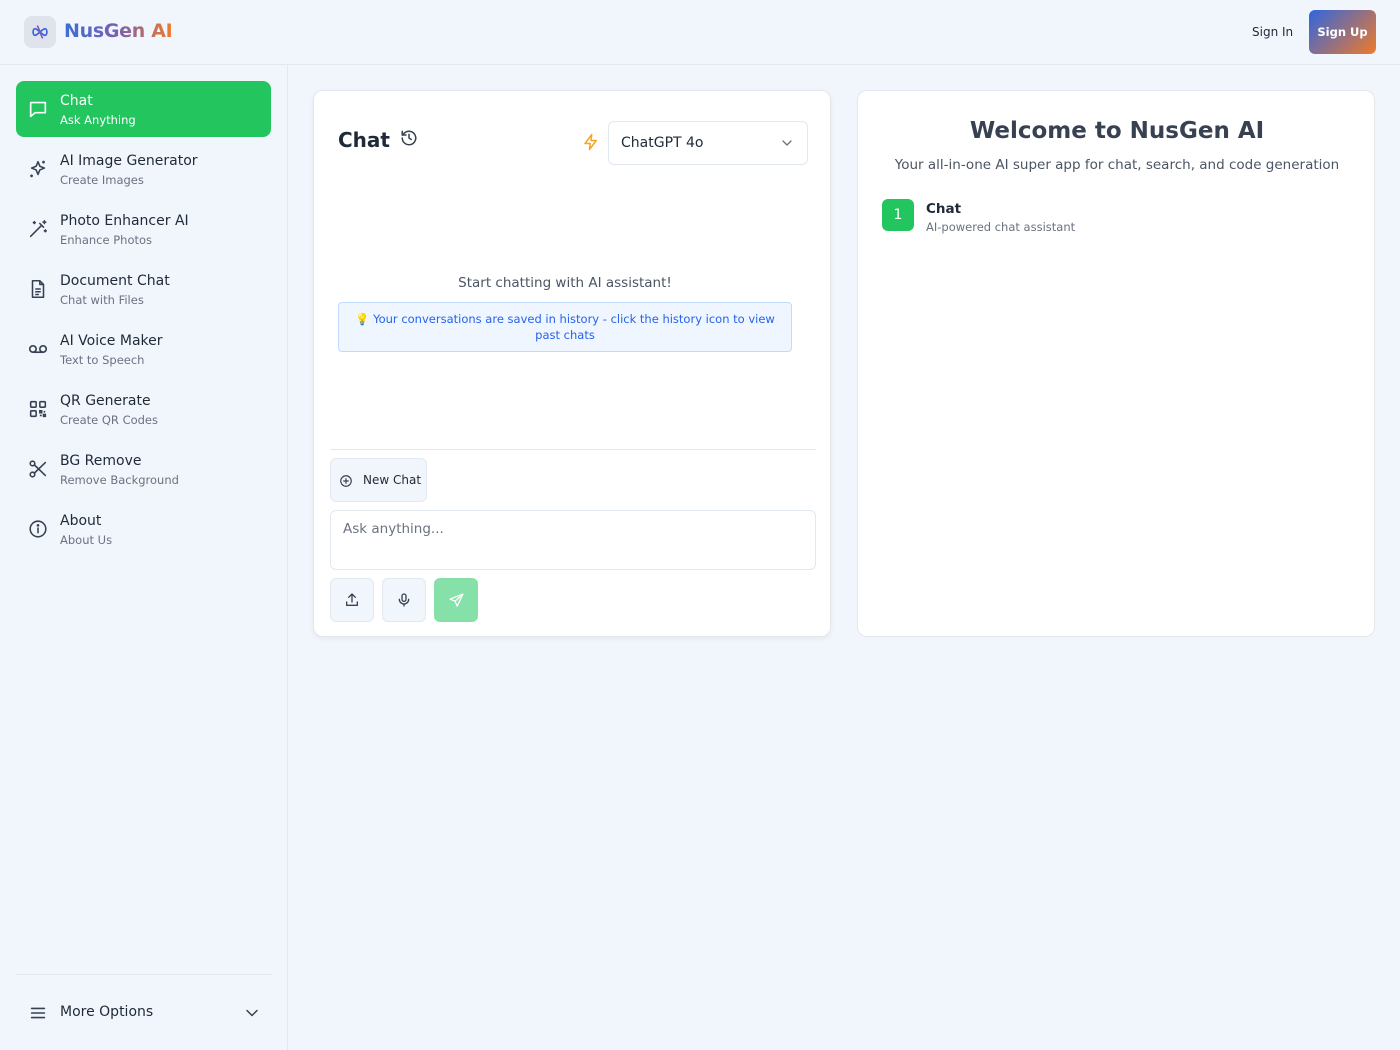  What do you see at coordinates (1001, 227) in the screenshot?
I see `feature-description: AI-powered chat assistant` at bounding box center [1001, 227].